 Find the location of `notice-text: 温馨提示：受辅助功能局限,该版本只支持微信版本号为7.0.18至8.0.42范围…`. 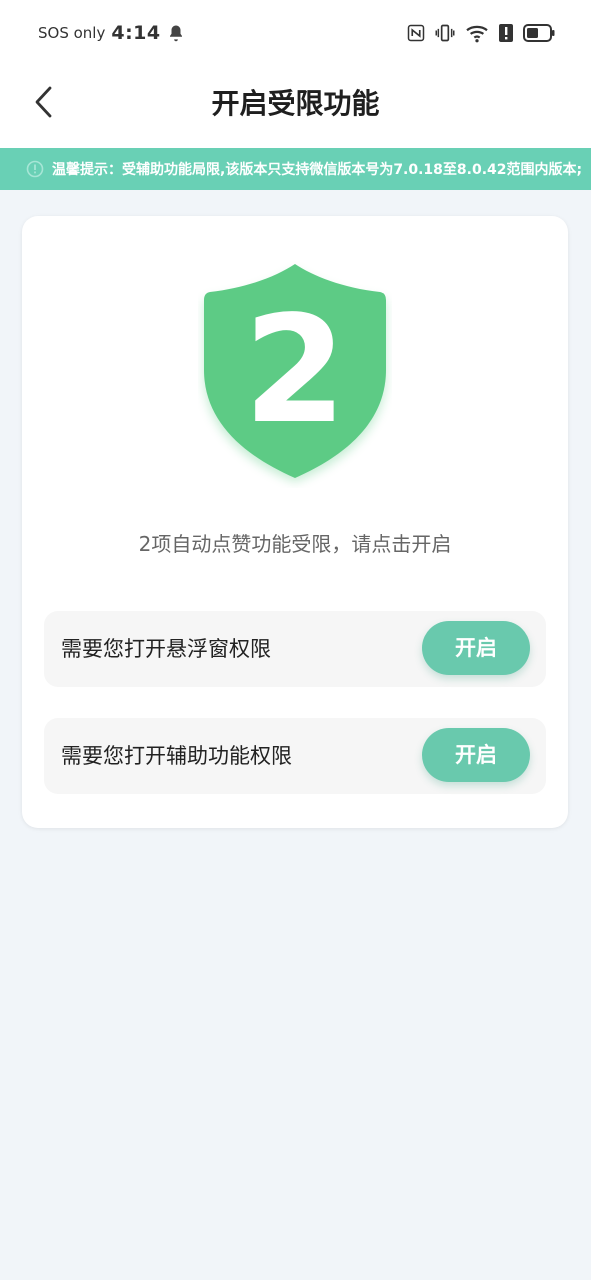

notice-text: 温馨提示：受辅助功能局限,该版本只支持微信版本号为7.0.18至8.0.42范围… is located at coordinates (317, 170).